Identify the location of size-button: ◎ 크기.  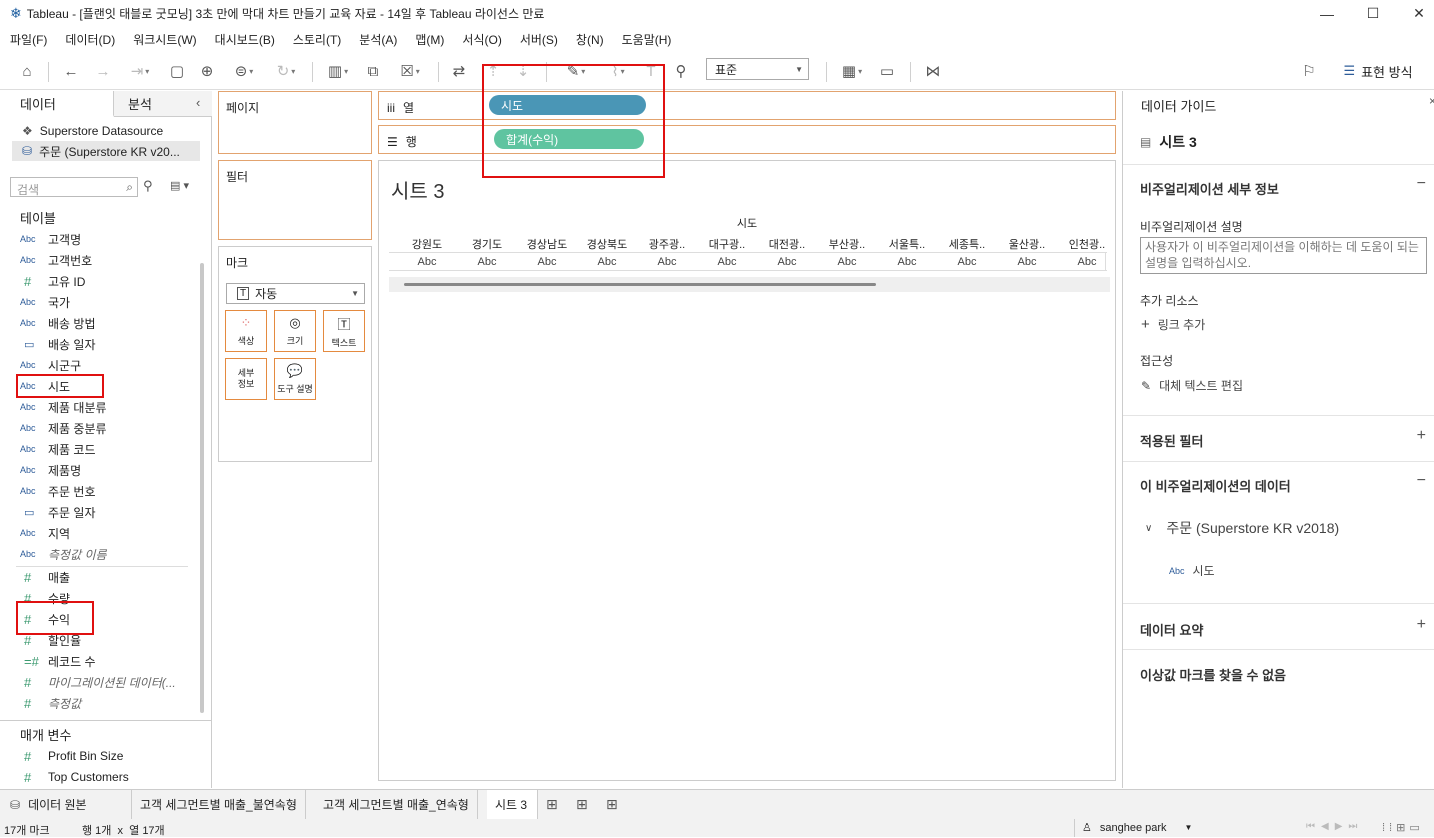
(295, 331).